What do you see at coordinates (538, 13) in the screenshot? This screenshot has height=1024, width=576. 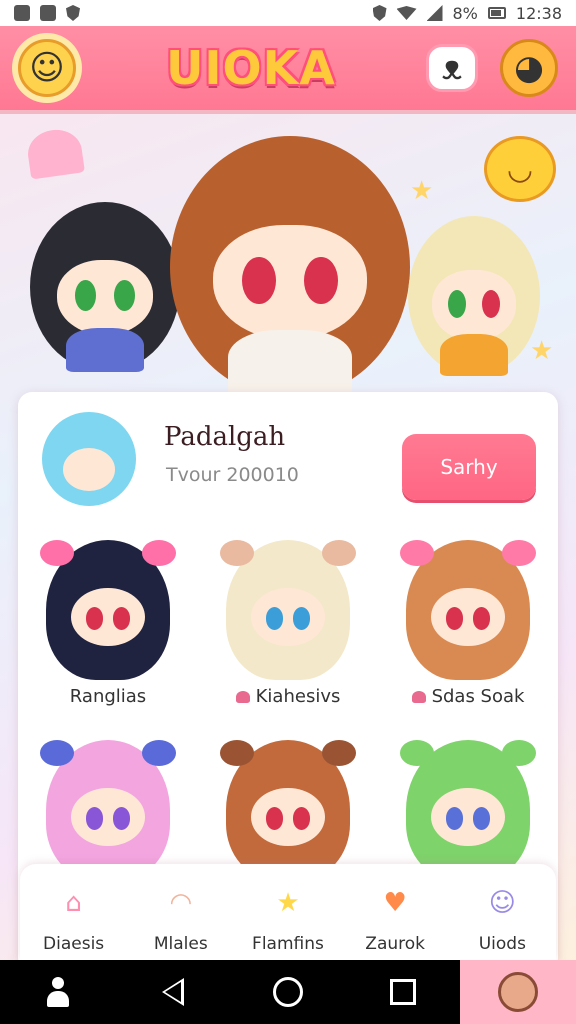 I see `clock: 12:38` at bounding box center [538, 13].